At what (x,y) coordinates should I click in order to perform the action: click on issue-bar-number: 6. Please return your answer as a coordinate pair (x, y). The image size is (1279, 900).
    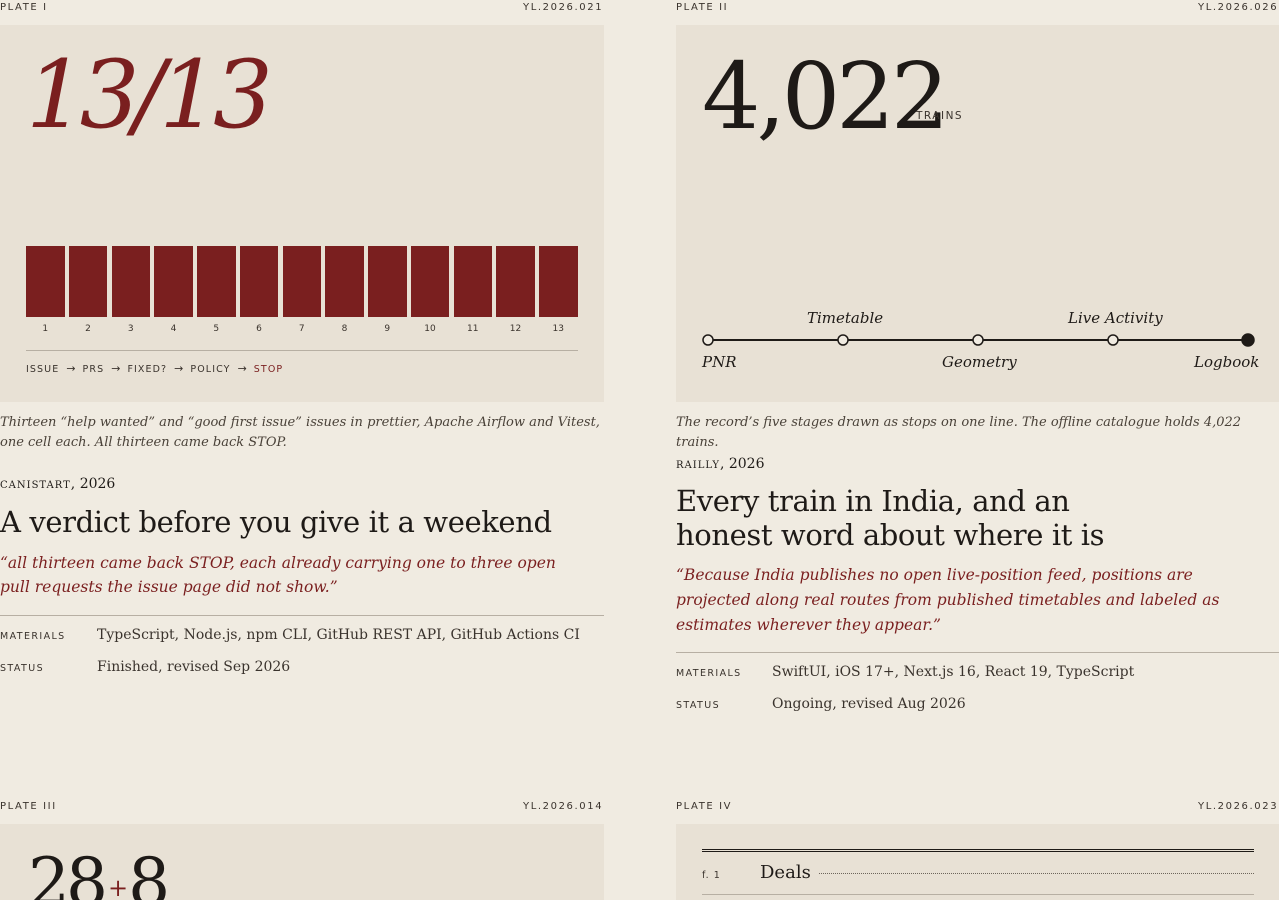
    Looking at the image, I should click on (259, 329).